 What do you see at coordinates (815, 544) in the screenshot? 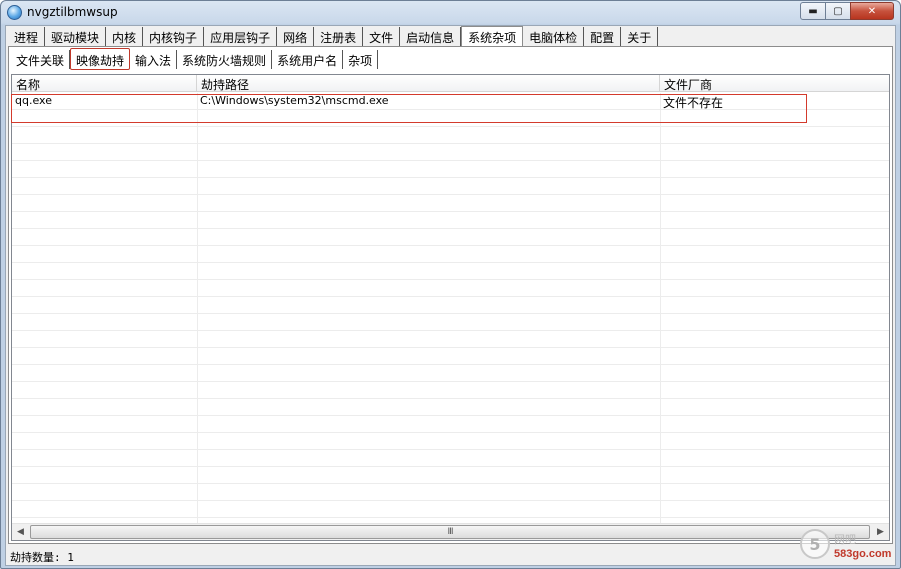
I see `watermark-logo-icon: 5` at bounding box center [815, 544].